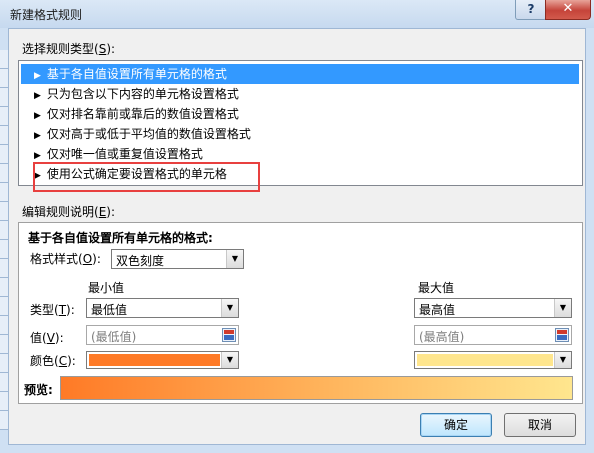 The image size is (594, 453). Describe the element at coordinates (568, 10) in the screenshot. I see `close-button: ✕` at that location.